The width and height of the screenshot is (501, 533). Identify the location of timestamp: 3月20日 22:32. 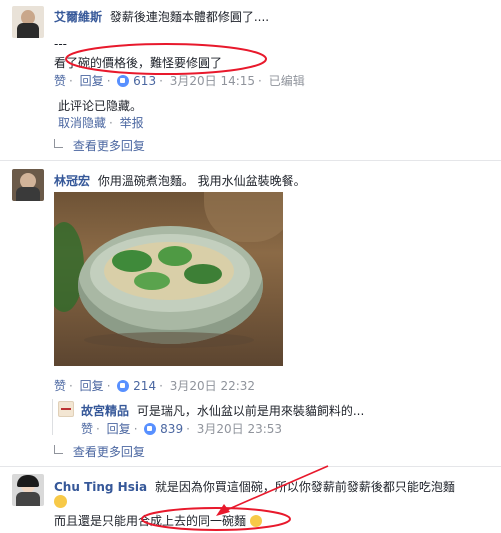
(212, 386).